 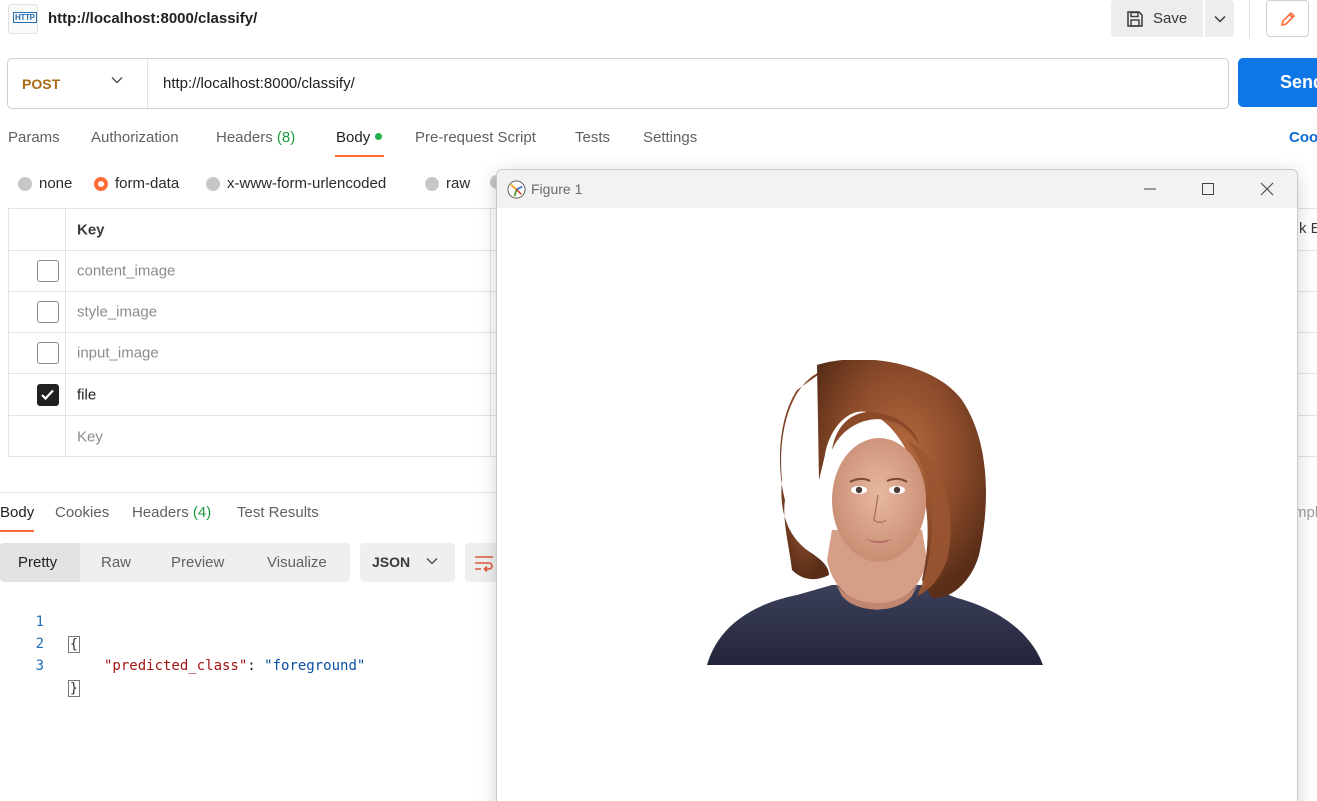 I want to click on http-icon-label: HTTP, so click(x=25, y=17).